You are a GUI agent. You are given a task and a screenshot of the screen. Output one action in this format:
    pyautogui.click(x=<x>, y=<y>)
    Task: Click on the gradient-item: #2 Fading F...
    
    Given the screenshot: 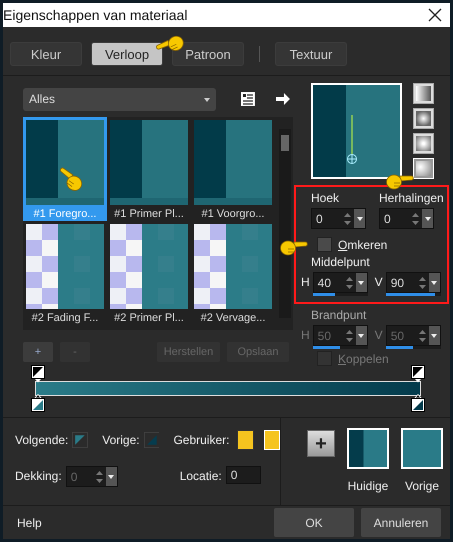 What is the action you would take?
    pyautogui.click(x=65, y=273)
    